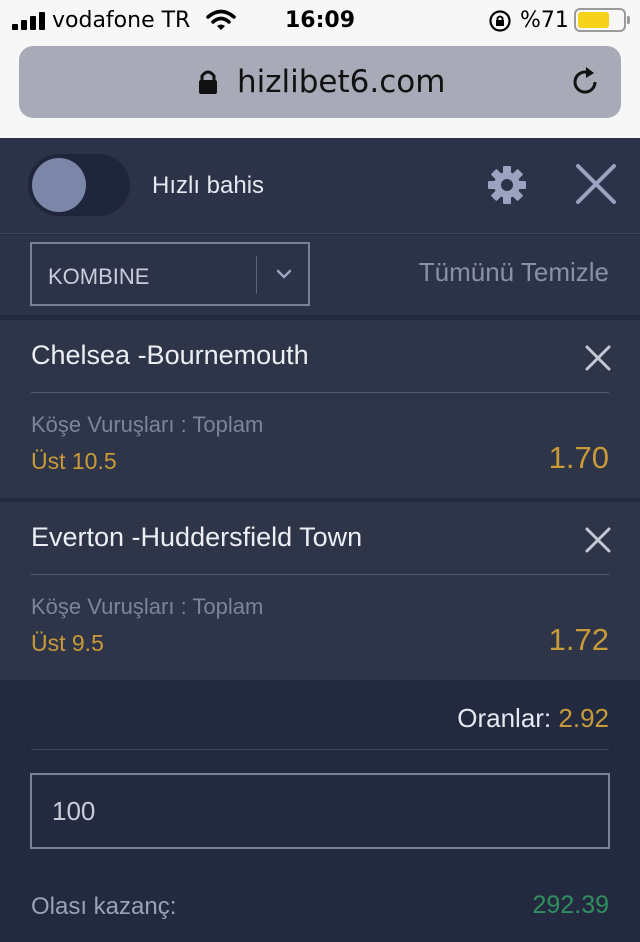  What do you see at coordinates (256, 275) in the screenshot?
I see `dropdown-divider` at bounding box center [256, 275].